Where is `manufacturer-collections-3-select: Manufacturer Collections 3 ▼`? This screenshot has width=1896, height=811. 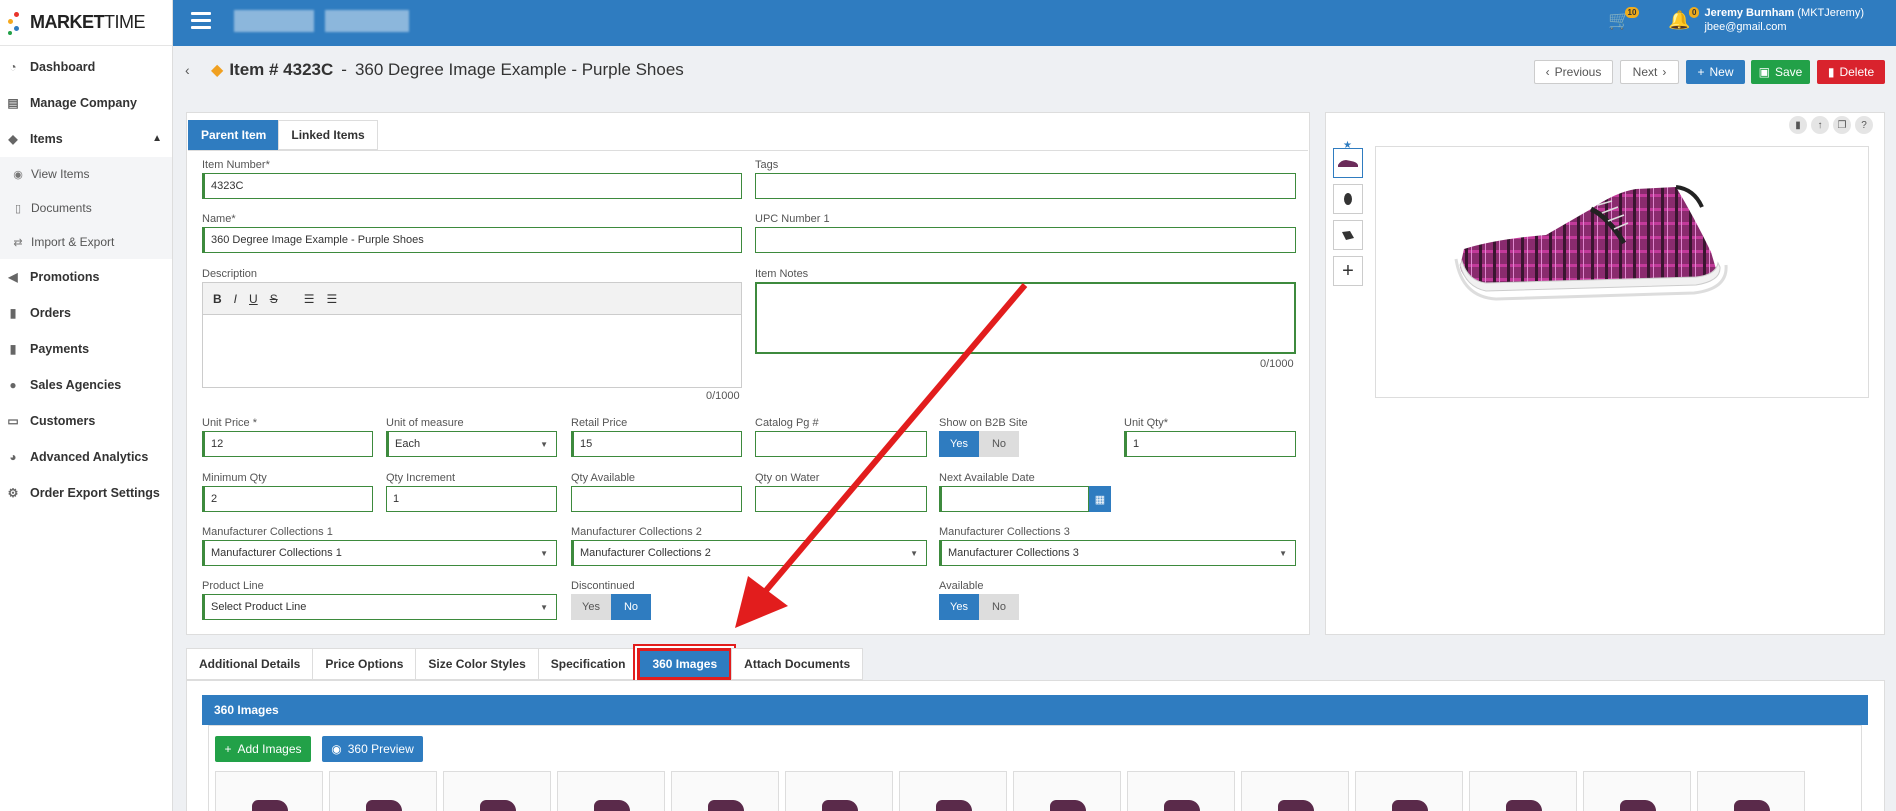 manufacturer-collections-3-select: Manufacturer Collections 3 ▼ is located at coordinates (1117, 553).